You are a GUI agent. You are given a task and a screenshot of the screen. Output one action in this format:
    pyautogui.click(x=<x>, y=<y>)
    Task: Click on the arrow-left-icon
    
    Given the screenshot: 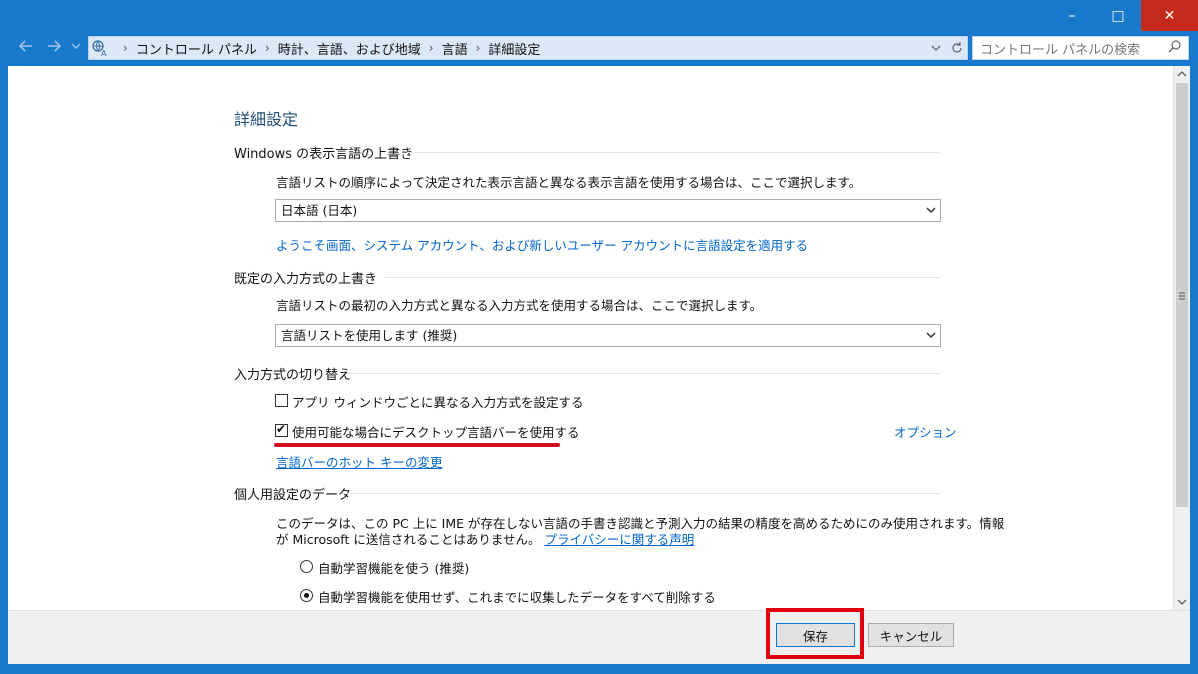 What is the action you would take?
    pyautogui.click(x=25, y=46)
    